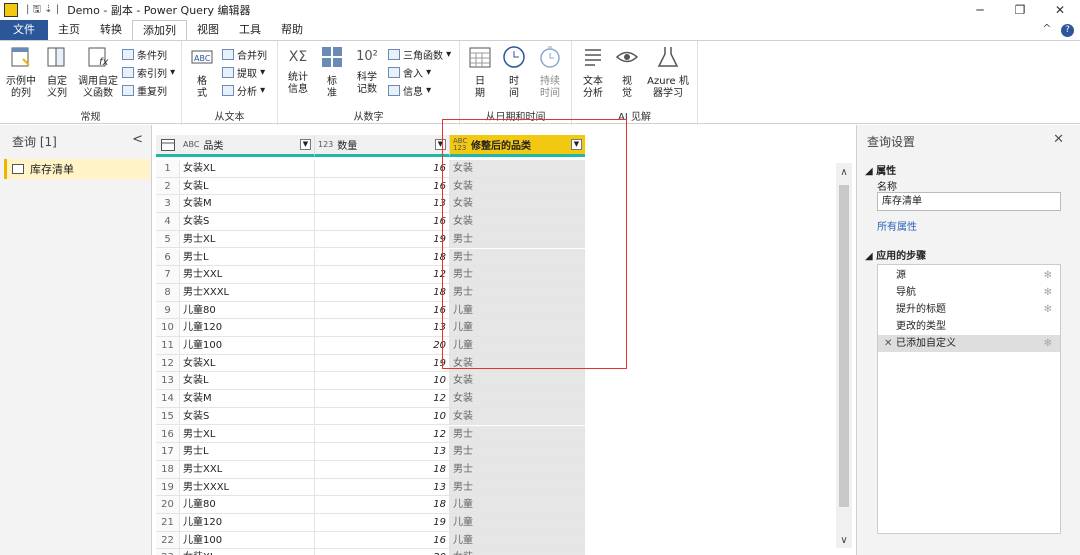 Image resolution: width=1080 pixels, height=555 pixels. I want to click on scientific-button: 10² 科学 记数, so click(367, 70).